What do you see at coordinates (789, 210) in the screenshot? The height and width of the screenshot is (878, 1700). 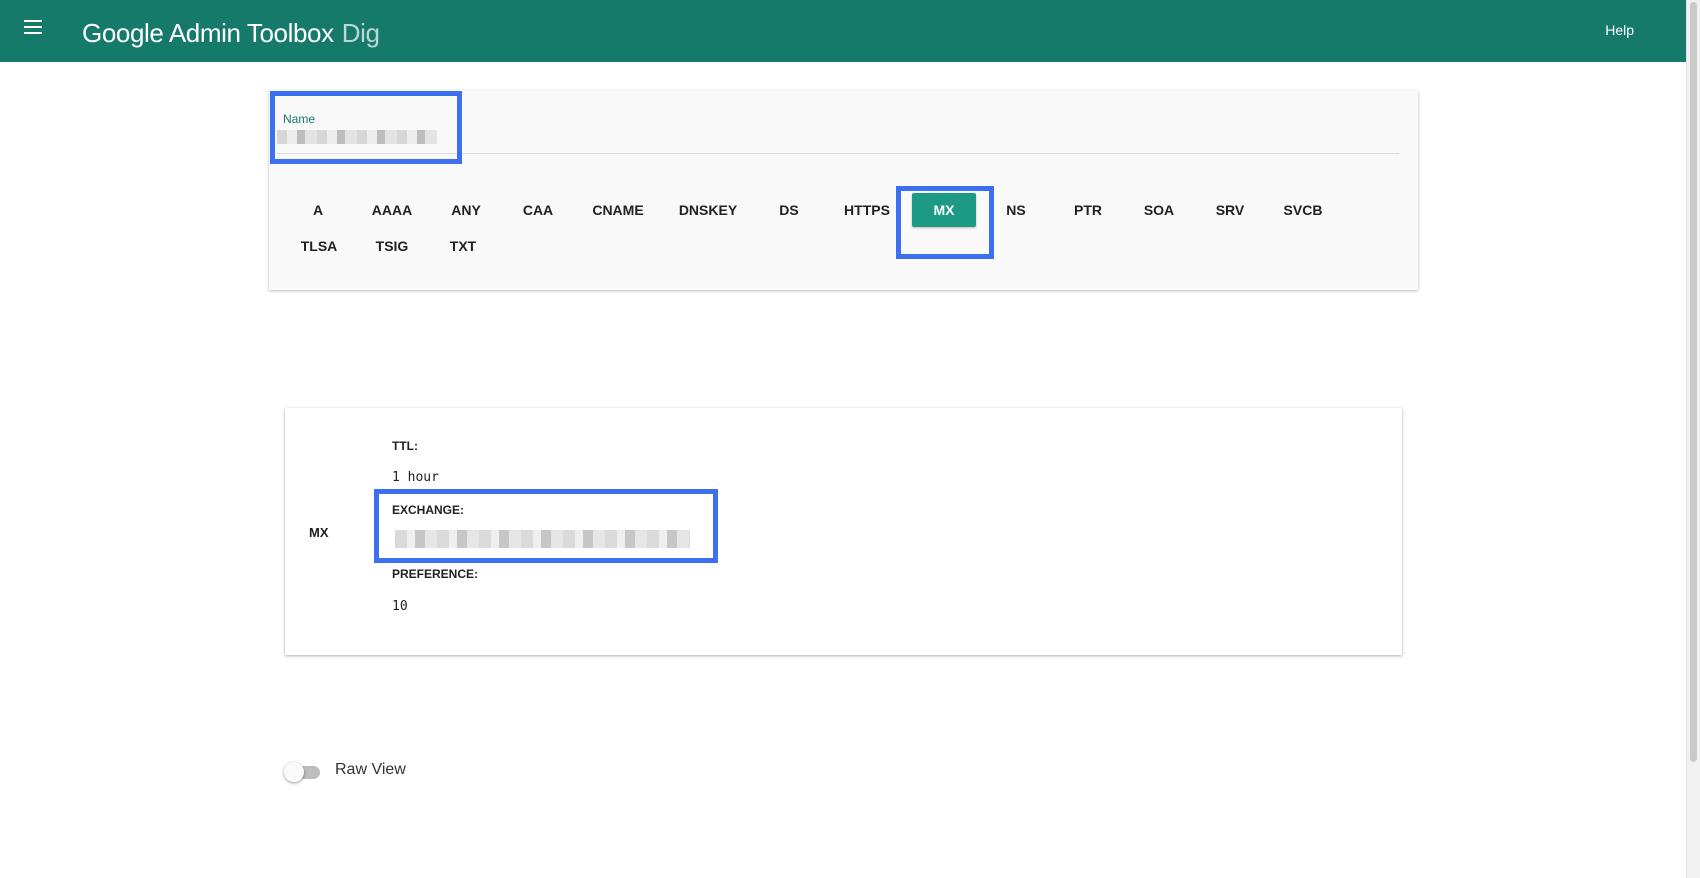 I see `record-type-ds: DS` at bounding box center [789, 210].